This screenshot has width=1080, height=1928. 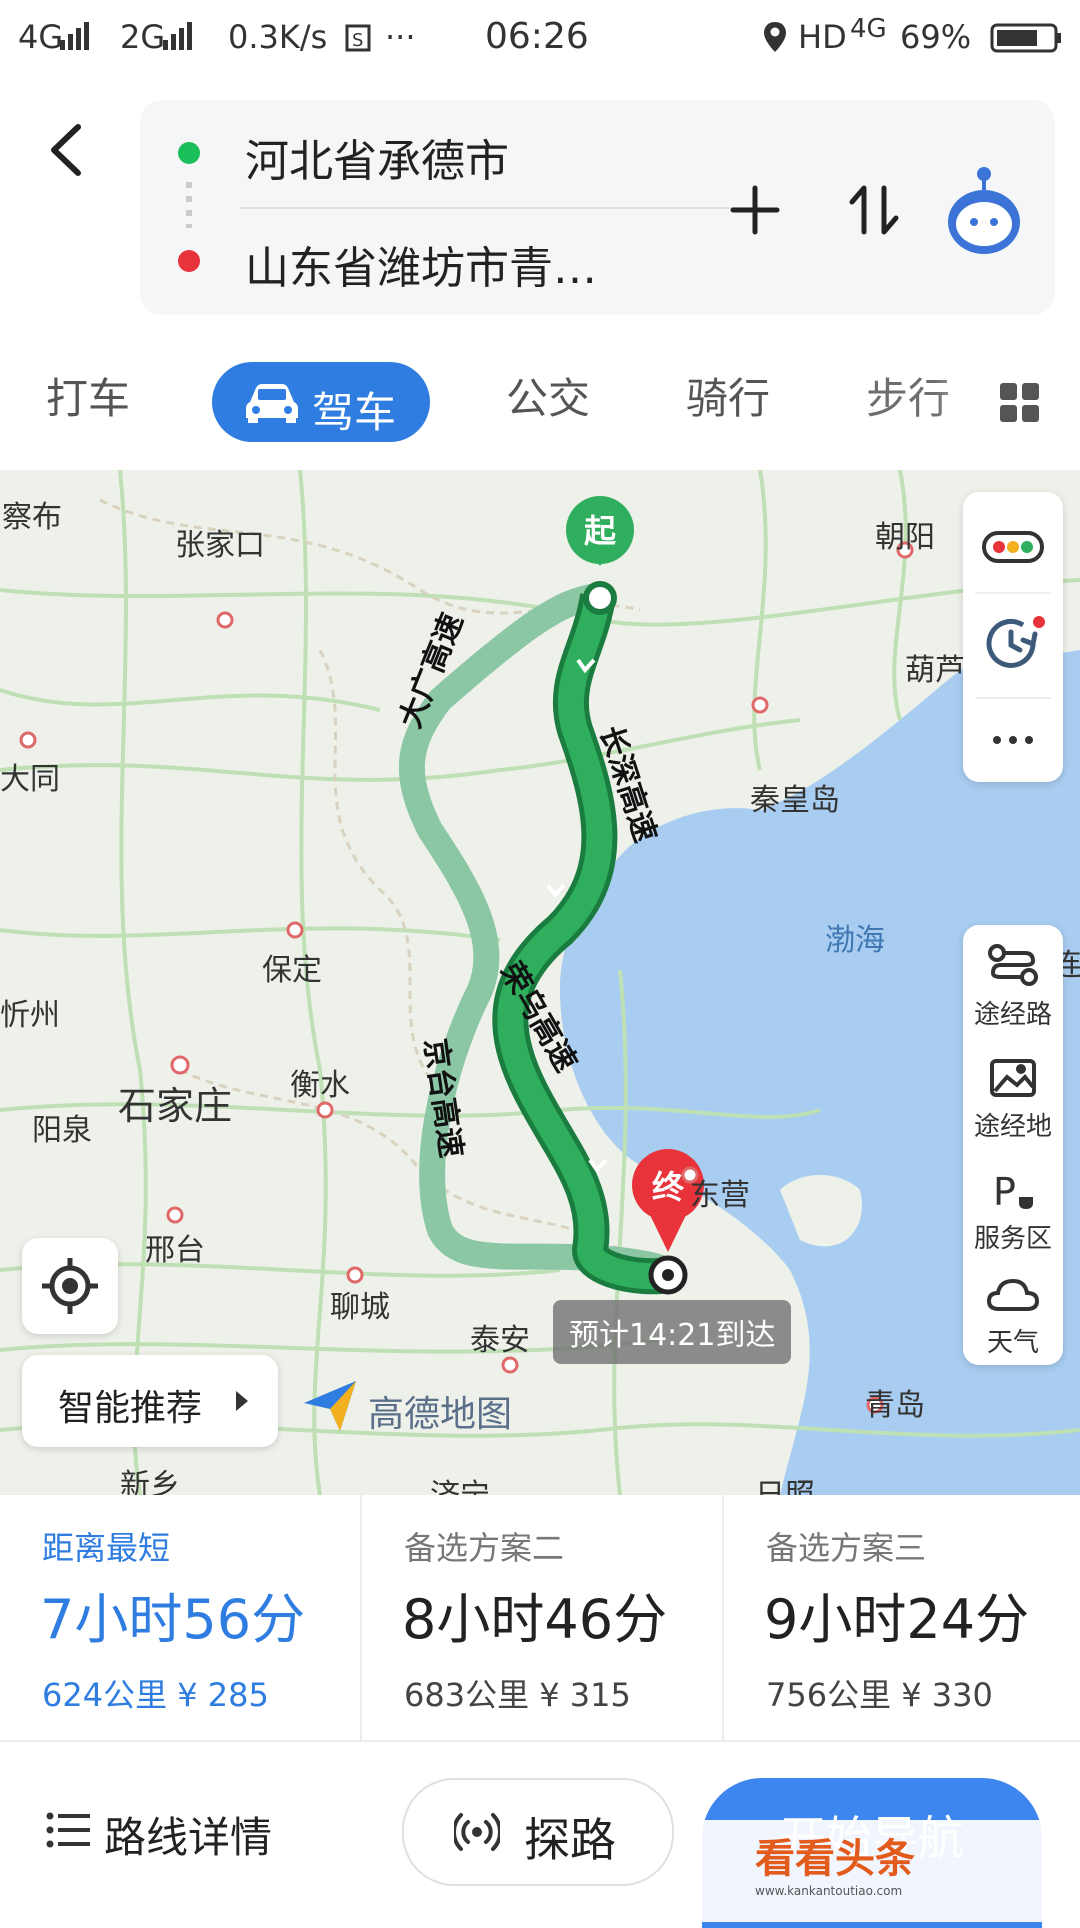 I want to click on watermark: 看看头条 www.kankantoutiao.com, so click(x=835, y=1862).